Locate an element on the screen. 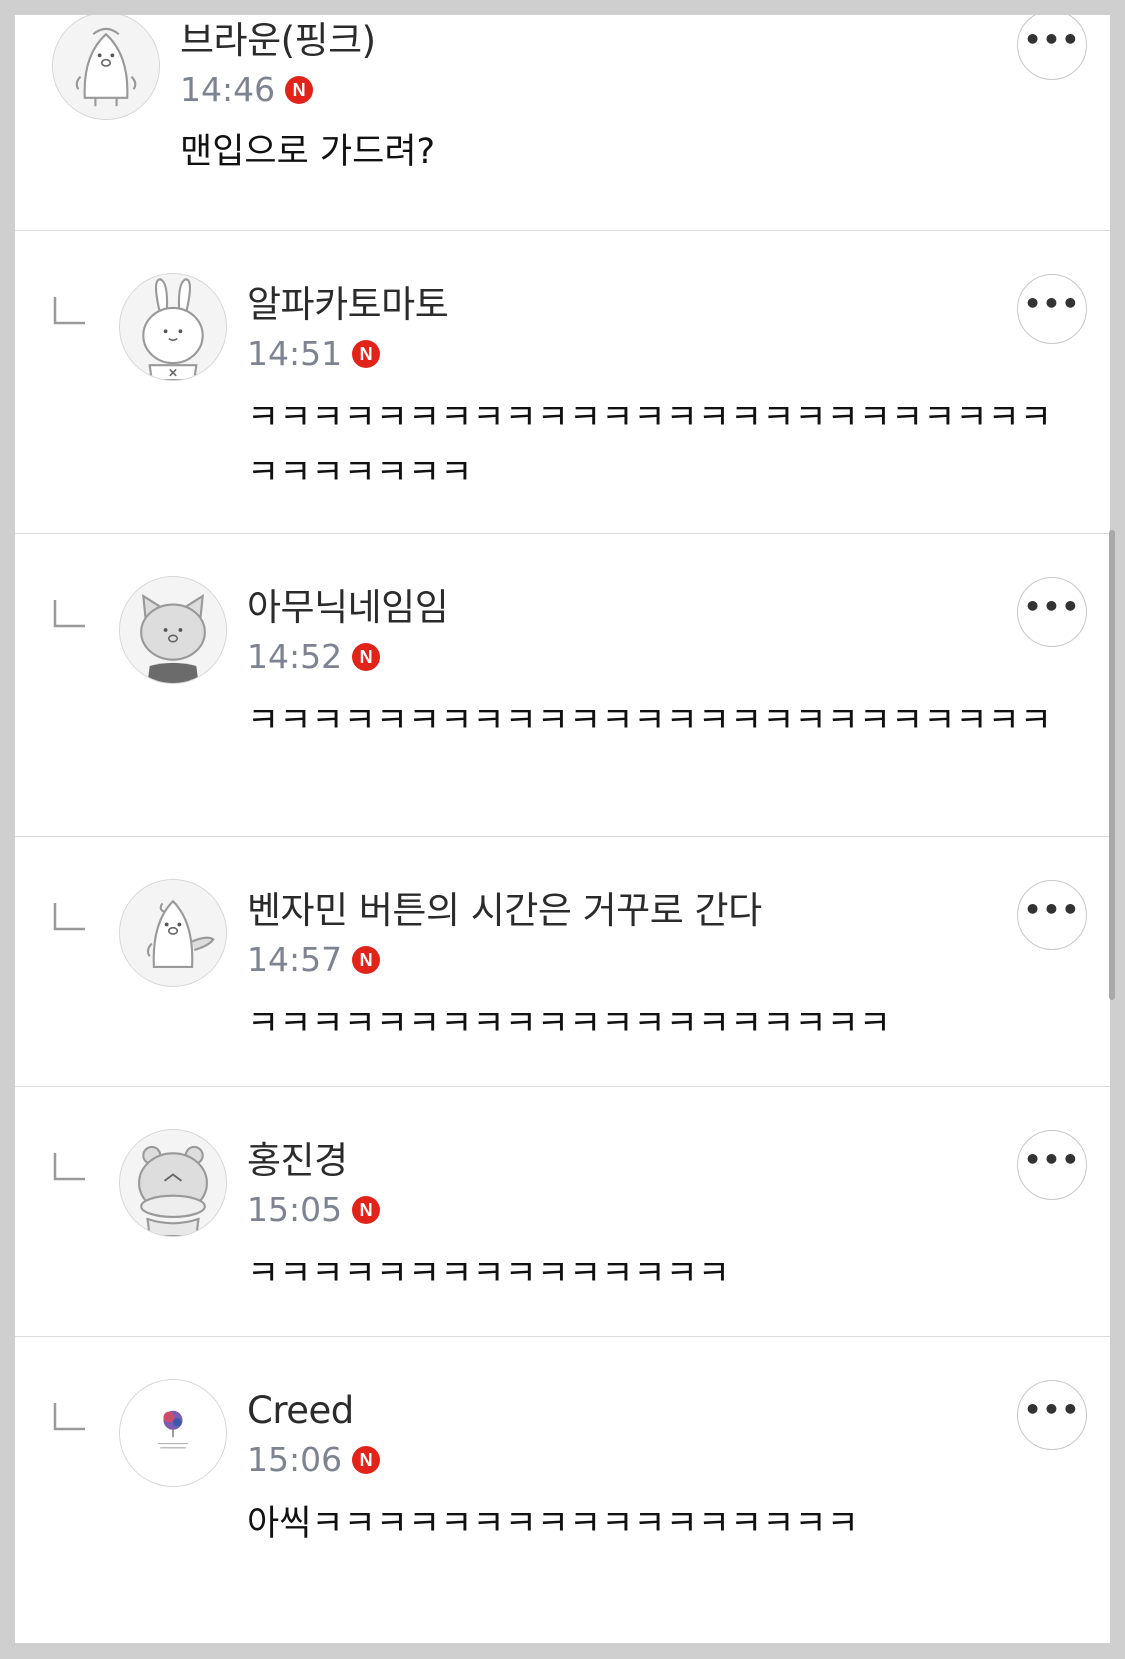 Image resolution: width=1125 pixels, height=1659 pixels. comment-time: 15:05 is located at coordinates (295, 1209).